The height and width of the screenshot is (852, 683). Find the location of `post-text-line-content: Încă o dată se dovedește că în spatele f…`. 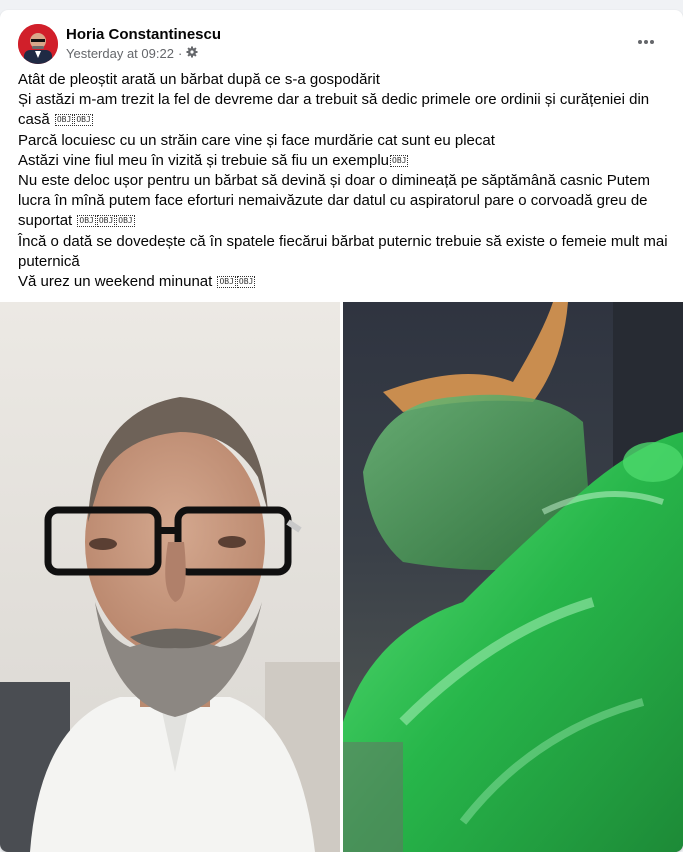

post-text-line-content: Încă o dată se dovedește că în spatele f… is located at coordinates (343, 251).